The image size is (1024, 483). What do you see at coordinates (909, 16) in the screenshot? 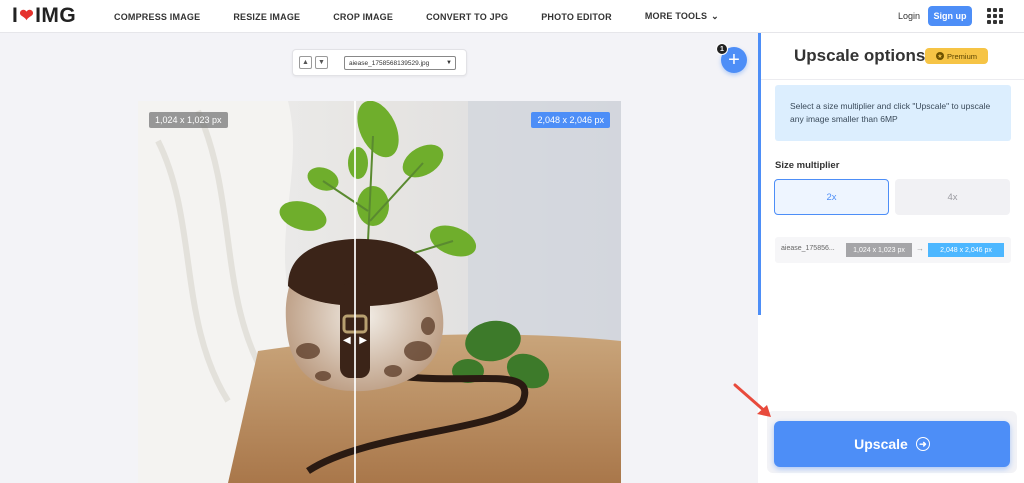
I see `login-link: Login` at bounding box center [909, 16].